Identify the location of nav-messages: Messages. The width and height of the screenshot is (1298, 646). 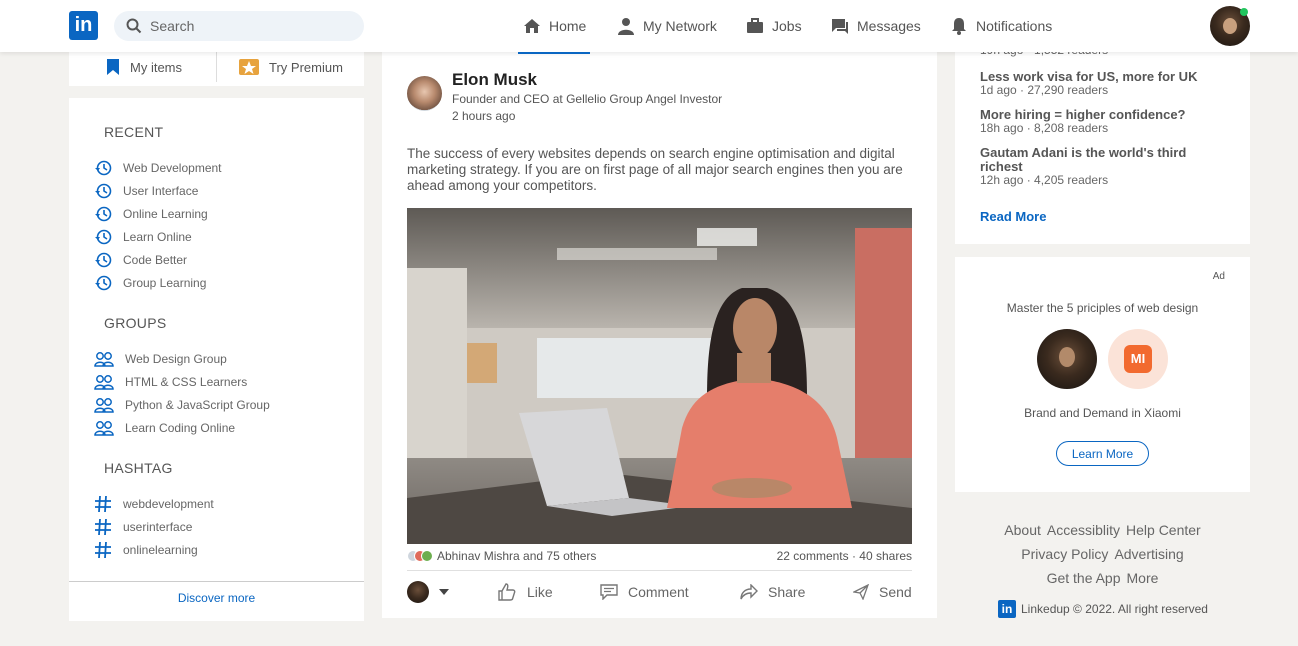
(876, 26).